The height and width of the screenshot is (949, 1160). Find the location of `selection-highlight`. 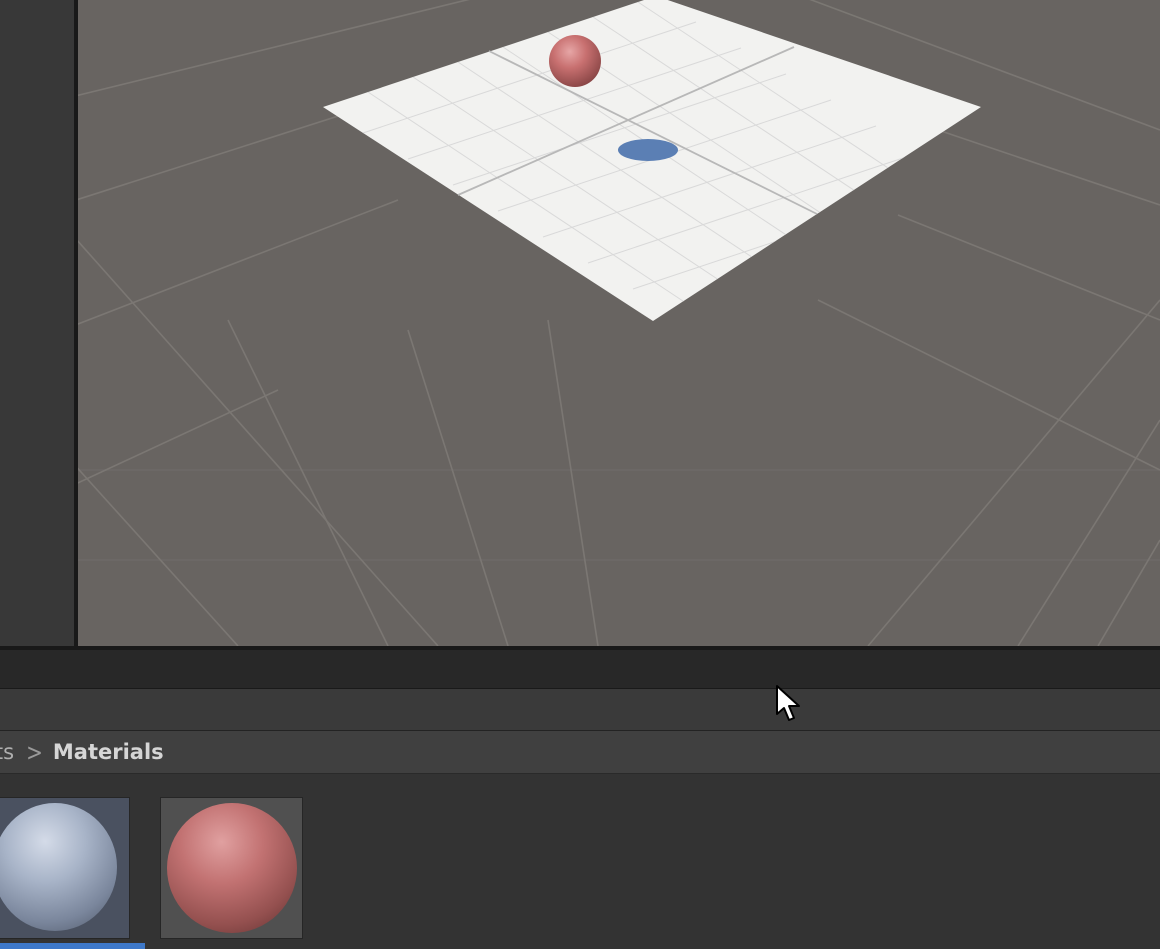

selection-highlight is located at coordinates (72, 946).